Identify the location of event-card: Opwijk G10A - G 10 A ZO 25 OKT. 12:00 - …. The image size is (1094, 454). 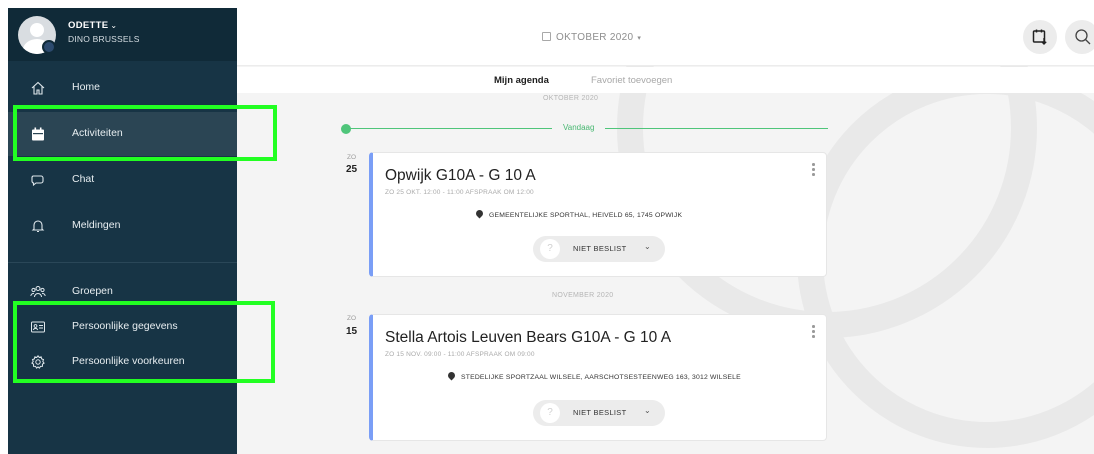
(598, 214).